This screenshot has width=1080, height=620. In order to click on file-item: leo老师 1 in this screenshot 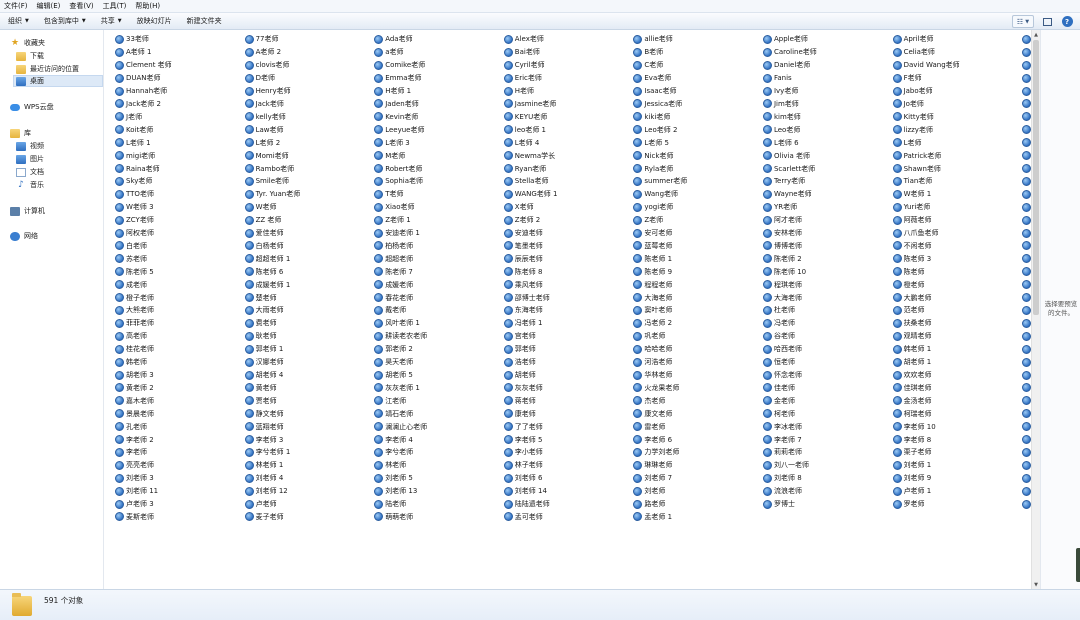, I will do `click(568, 129)`.